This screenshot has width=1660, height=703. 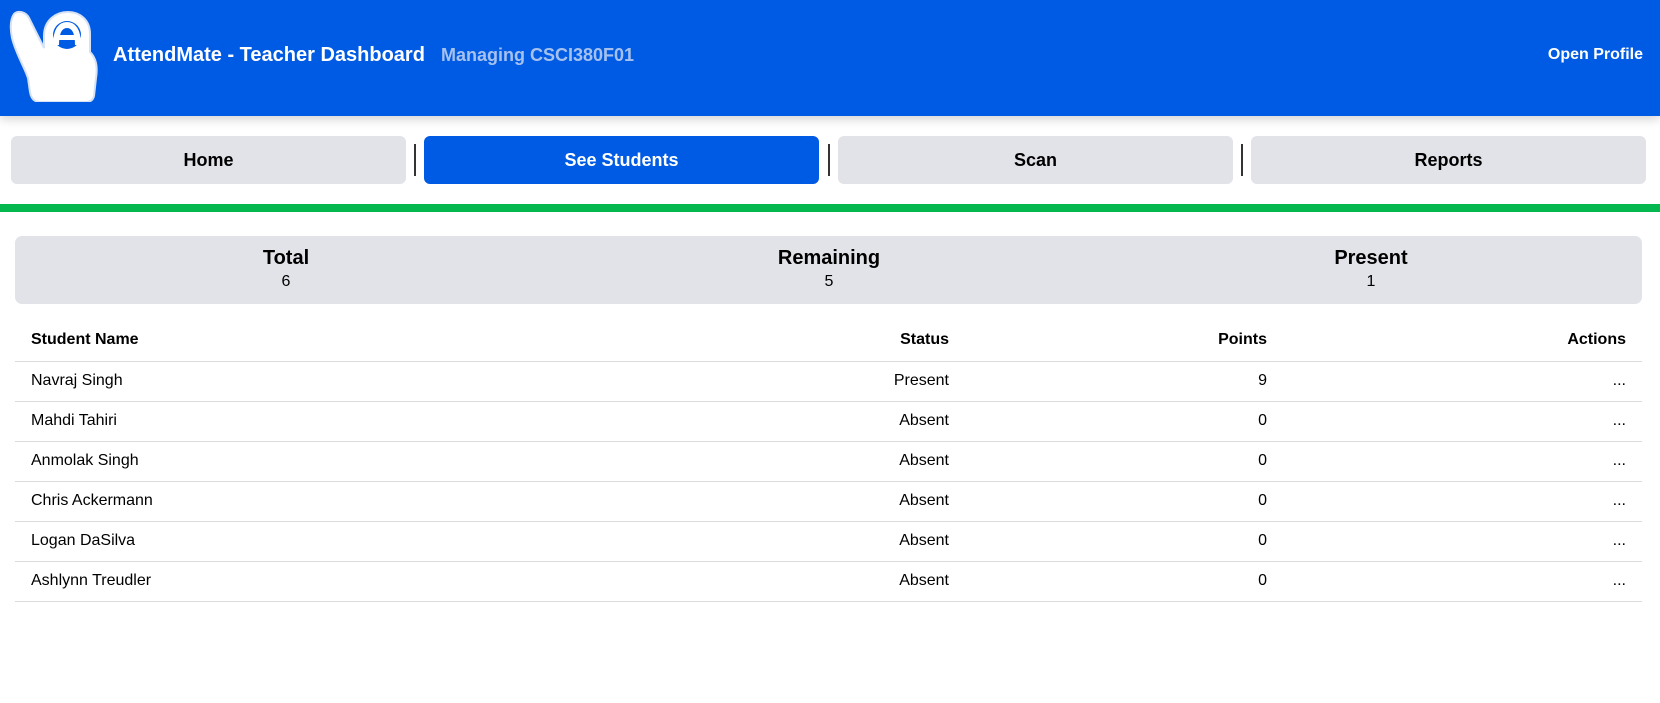 I want to click on header-actions: Actions, so click(x=1462, y=340).